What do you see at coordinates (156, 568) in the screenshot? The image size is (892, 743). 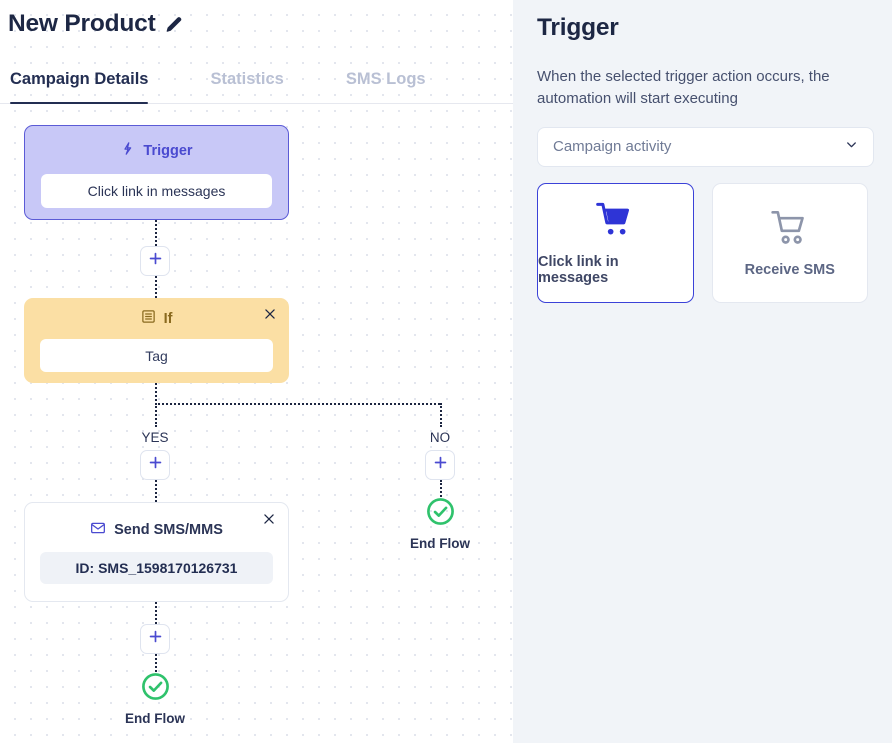 I see `sms-node-value: ID: SMS_1598170126731` at bounding box center [156, 568].